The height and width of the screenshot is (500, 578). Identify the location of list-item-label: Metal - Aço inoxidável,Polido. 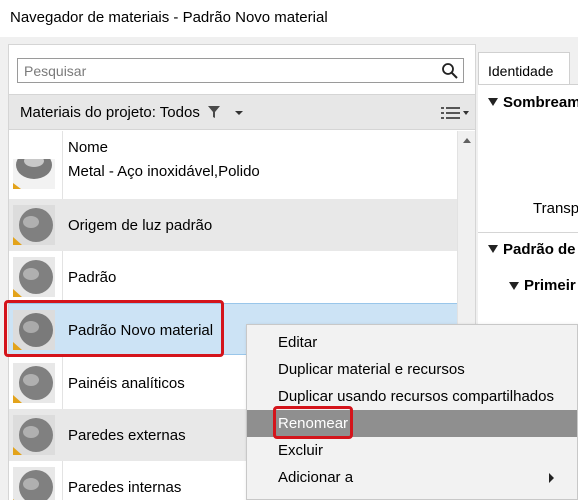
(164, 171).